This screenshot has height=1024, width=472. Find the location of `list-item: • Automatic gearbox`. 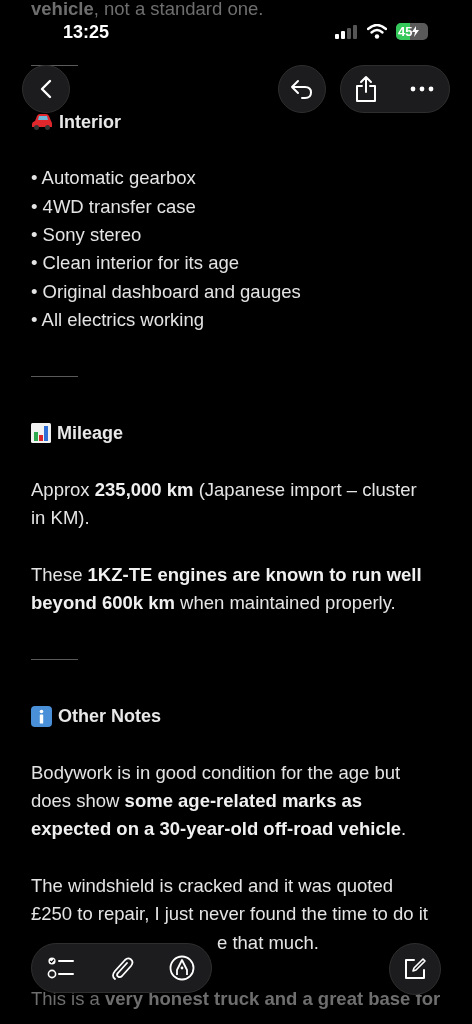

list-item: • Automatic gearbox is located at coordinates (114, 178).